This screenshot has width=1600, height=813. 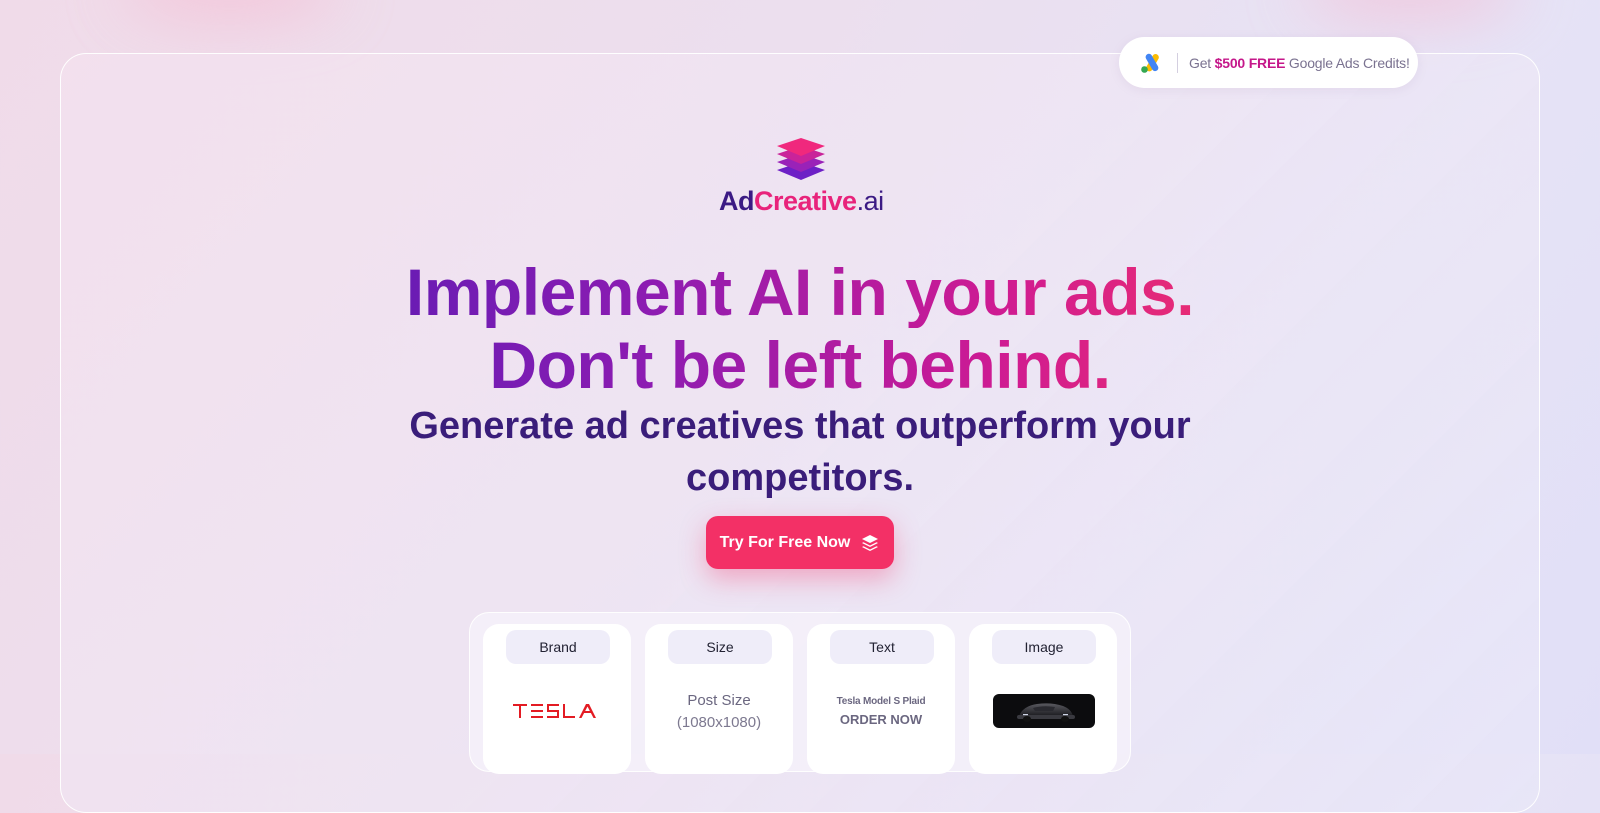 What do you see at coordinates (881, 701) in the screenshot?
I see `ad-headline-text: Tesla Model S Plaid` at bounding box center [881, 701].